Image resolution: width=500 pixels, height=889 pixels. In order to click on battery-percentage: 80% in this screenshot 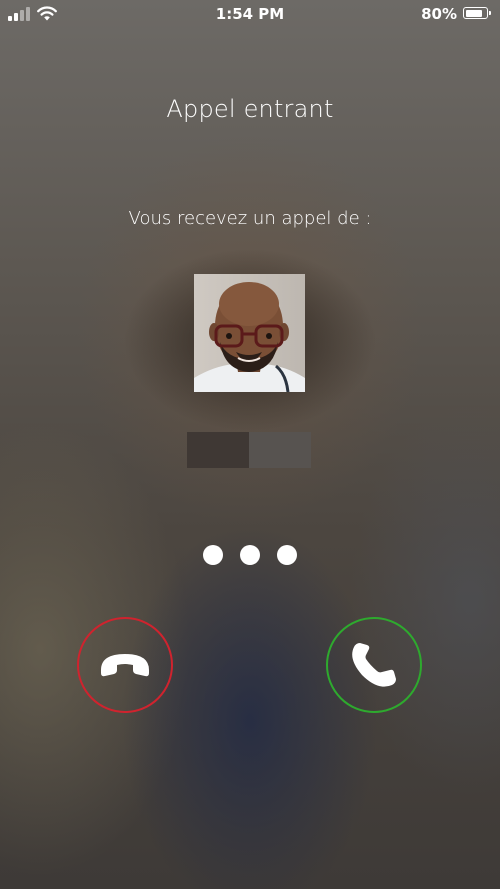, I will do `click(439, 14)`.